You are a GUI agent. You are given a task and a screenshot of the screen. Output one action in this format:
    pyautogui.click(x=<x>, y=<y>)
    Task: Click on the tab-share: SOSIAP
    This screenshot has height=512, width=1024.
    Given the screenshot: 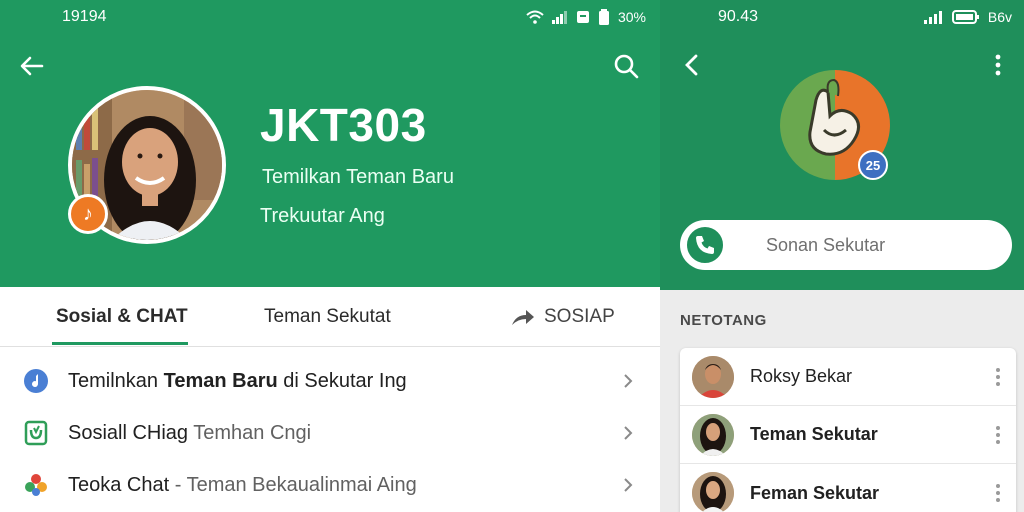 What is the action you would take?
    pyautogui.click(x=562, y=317)
    